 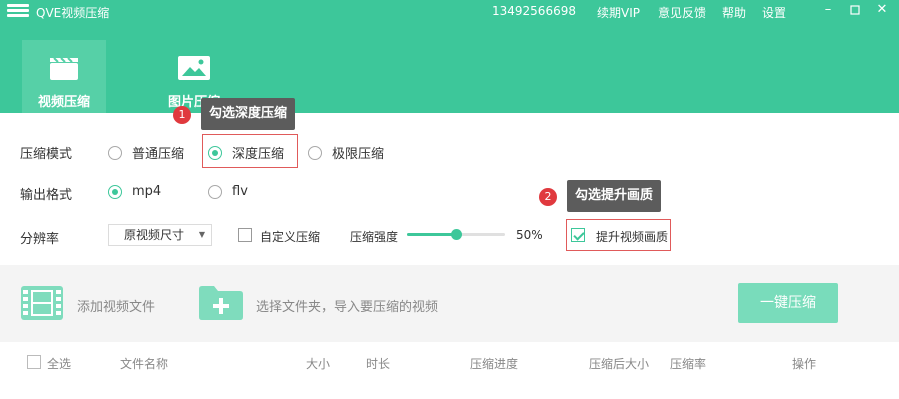 What do you see at coordinates (201, 234) in the screenshot?
I see `chevron-down-icon: ▼` at bounding box center [201, 234].